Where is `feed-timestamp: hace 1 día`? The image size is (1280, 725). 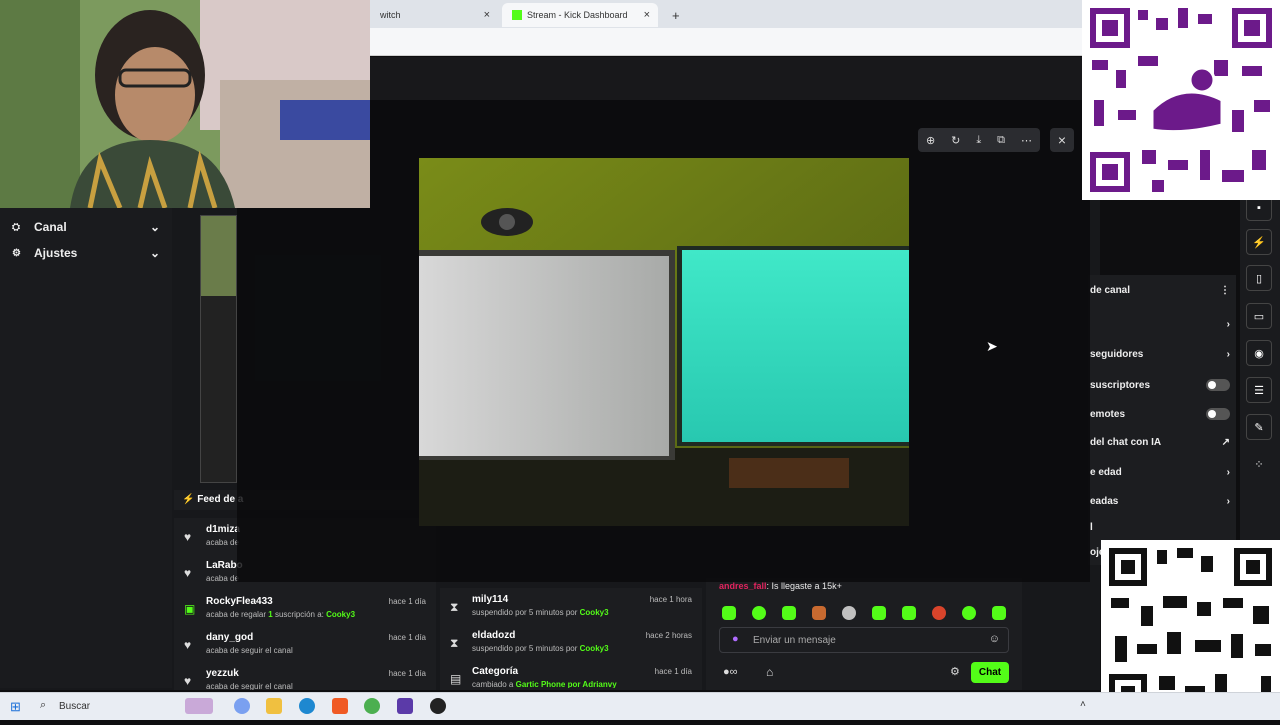 feed-timestamp: hace 1 día is located at coordinates (407, 673).